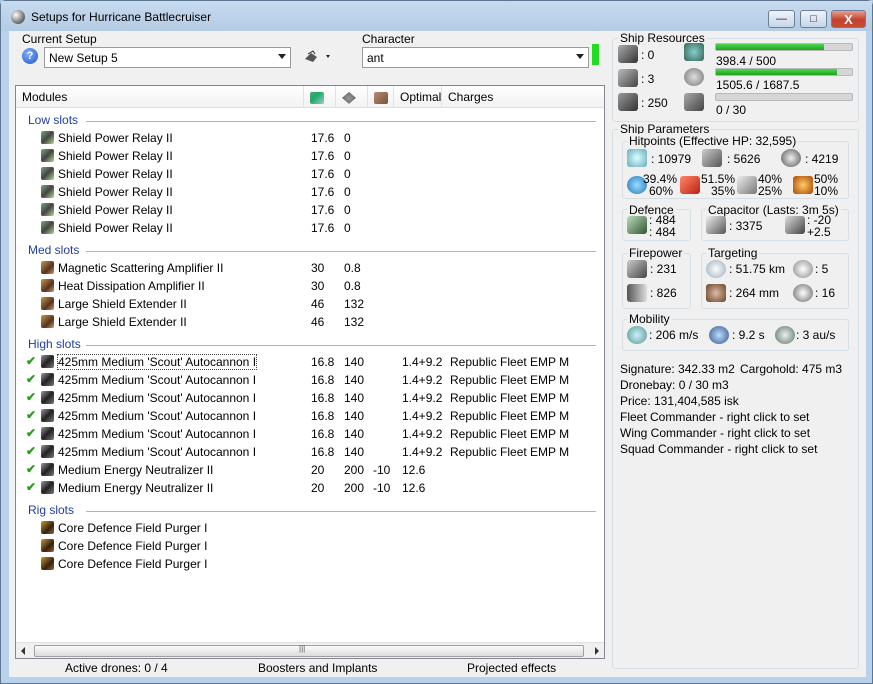  What do you see at coordinates (131, 286) in the screenshot?
I see `module-name: Heat Dissipation Amplifier II` at bounding box center [131, 286].